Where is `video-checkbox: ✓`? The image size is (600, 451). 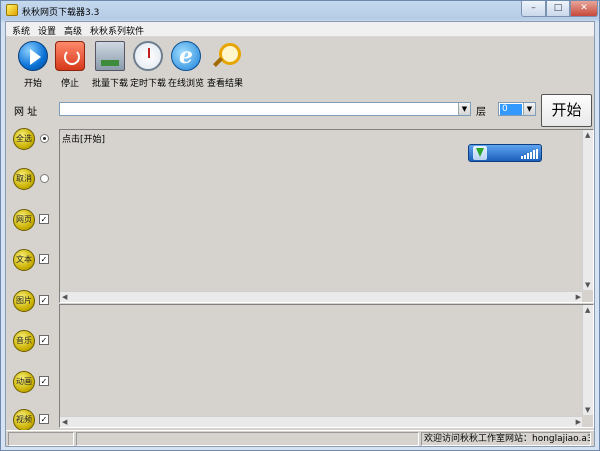
video-checkbox: ✓ is located at coordinates (44, 419).